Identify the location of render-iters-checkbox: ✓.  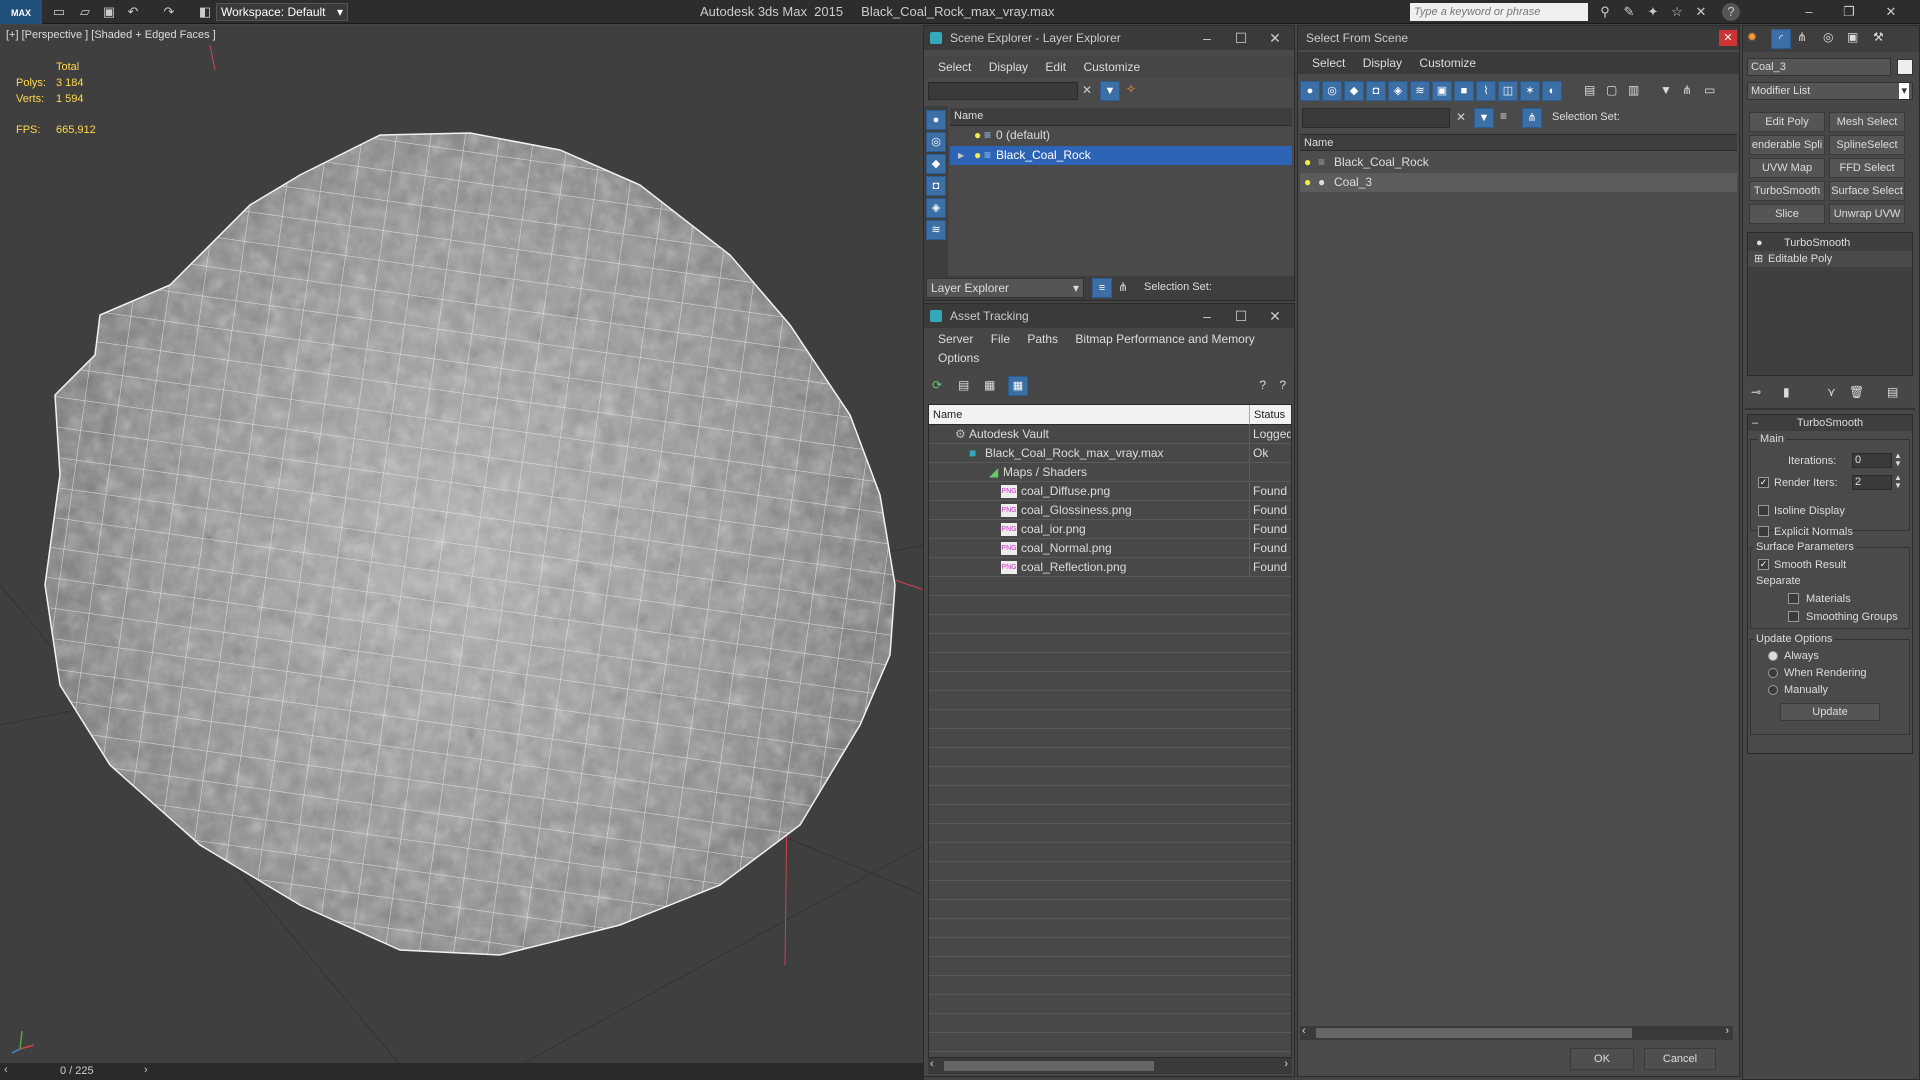
(1763, 482).